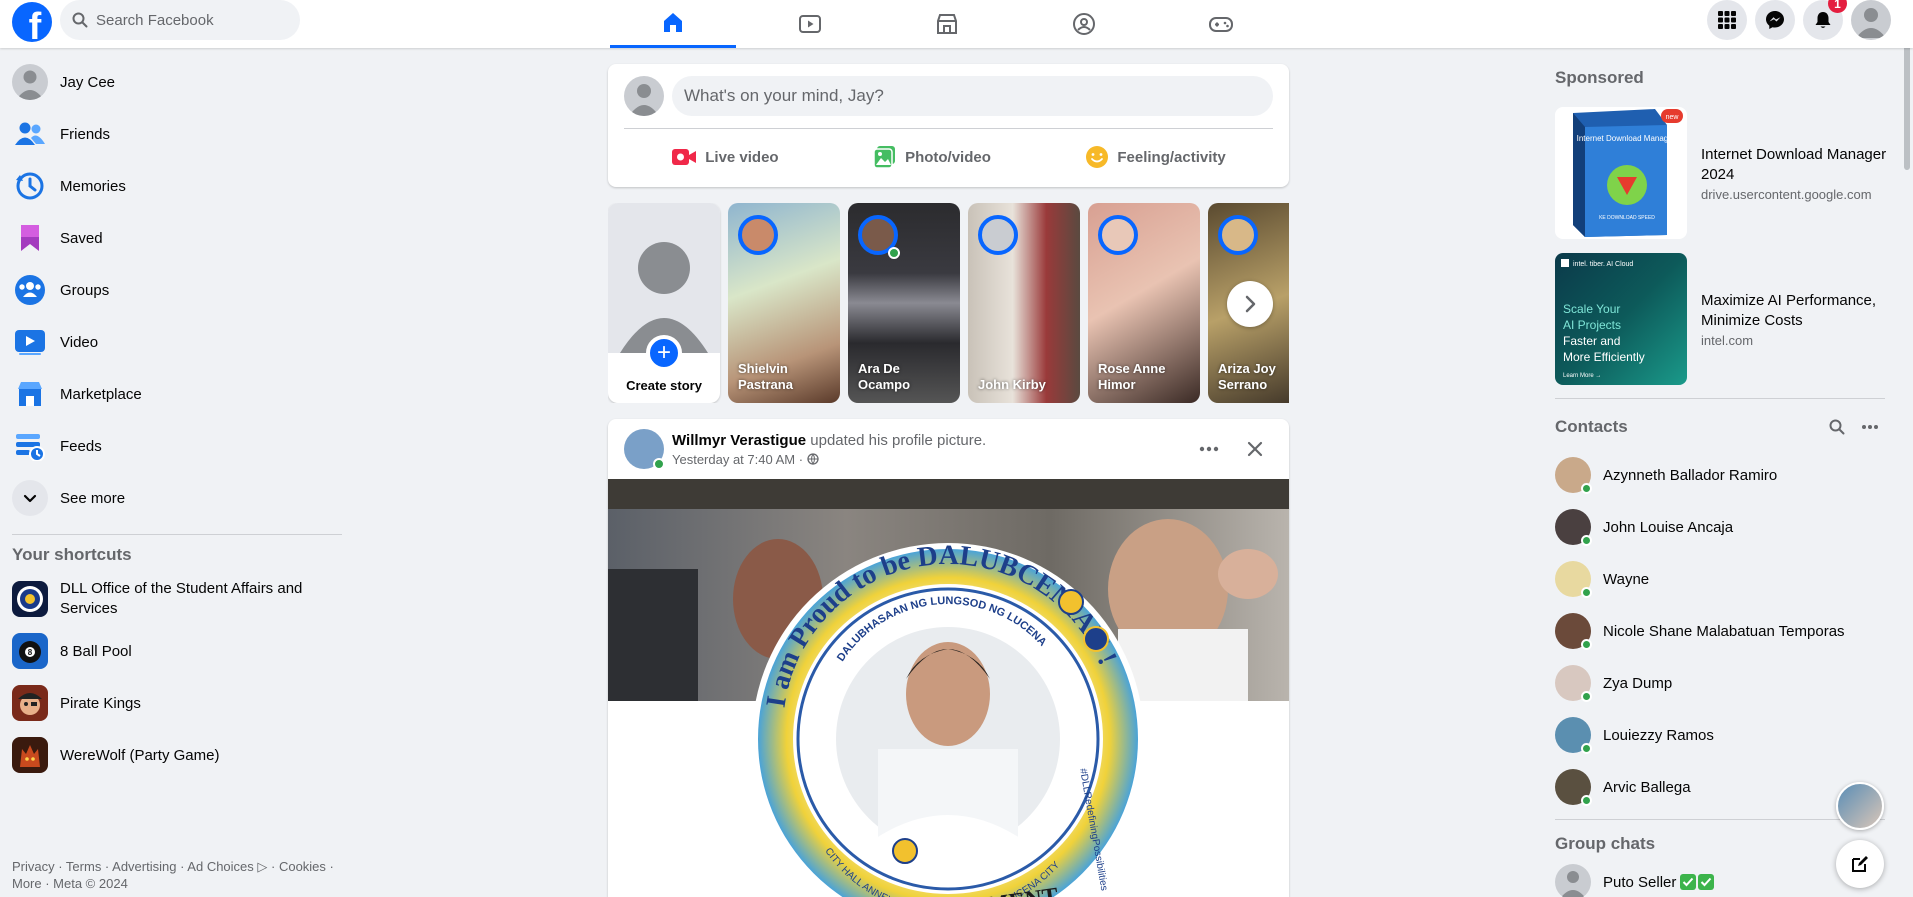  I want to click on create-story-card: + Create story, so click(664, 303).